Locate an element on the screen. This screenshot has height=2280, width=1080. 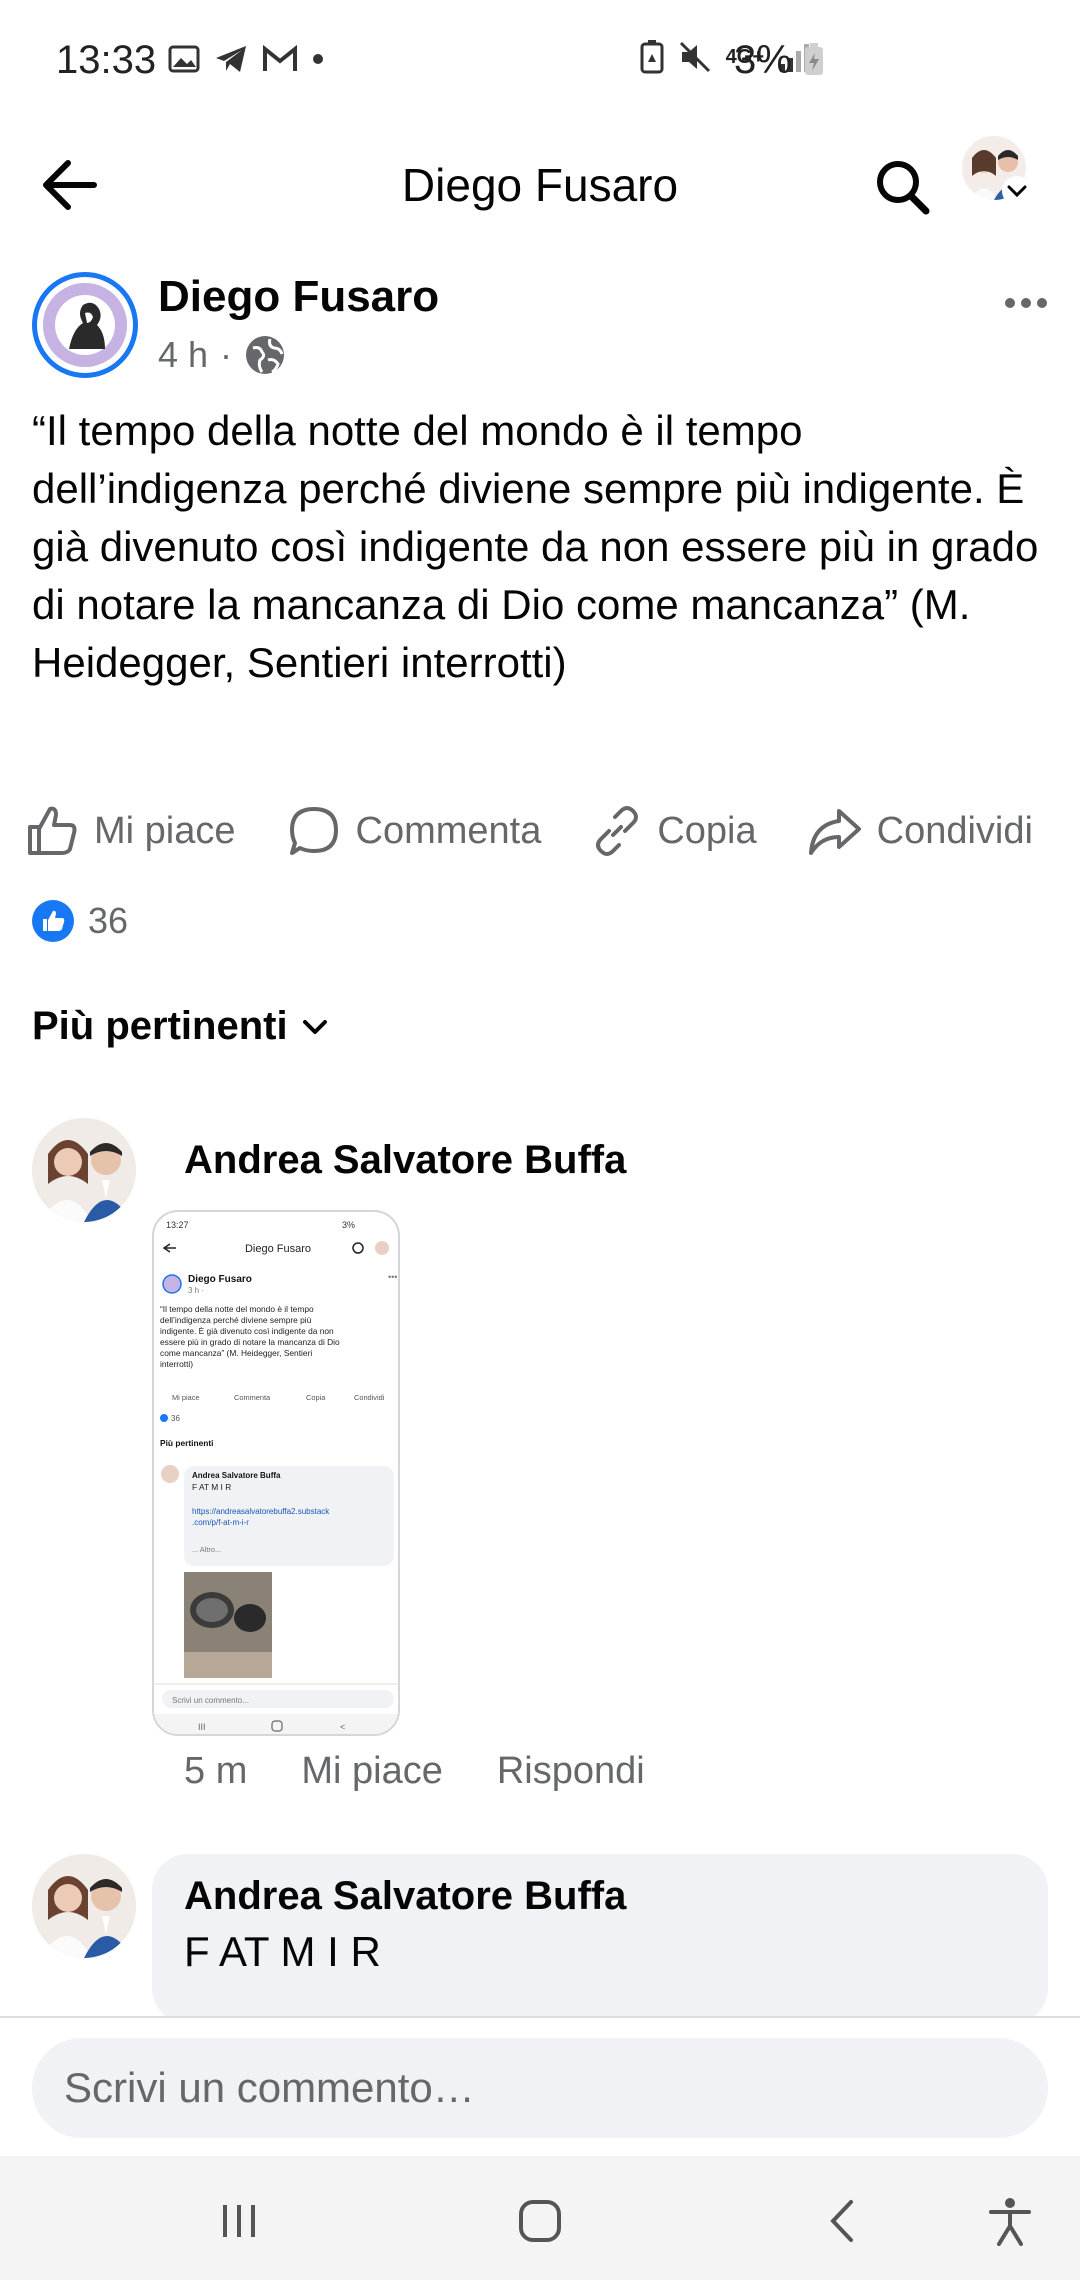
comment-label: Commenta is located at coordinates (448, 830).